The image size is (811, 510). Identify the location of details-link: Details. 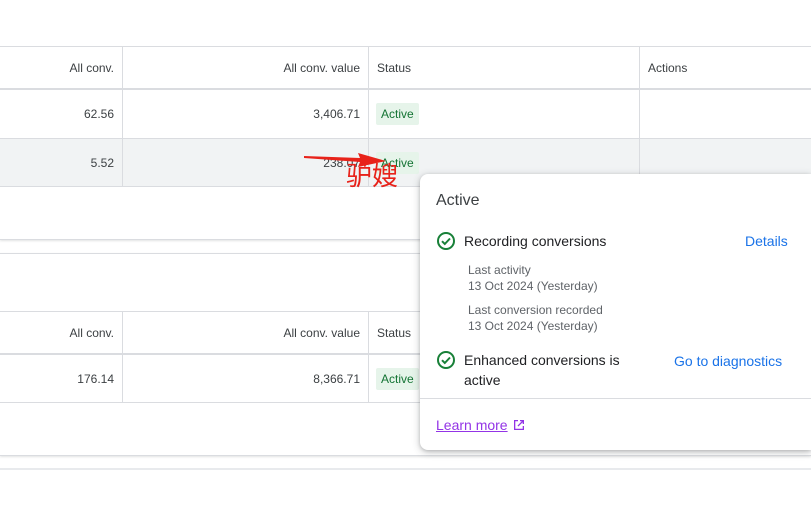
(766, 241).